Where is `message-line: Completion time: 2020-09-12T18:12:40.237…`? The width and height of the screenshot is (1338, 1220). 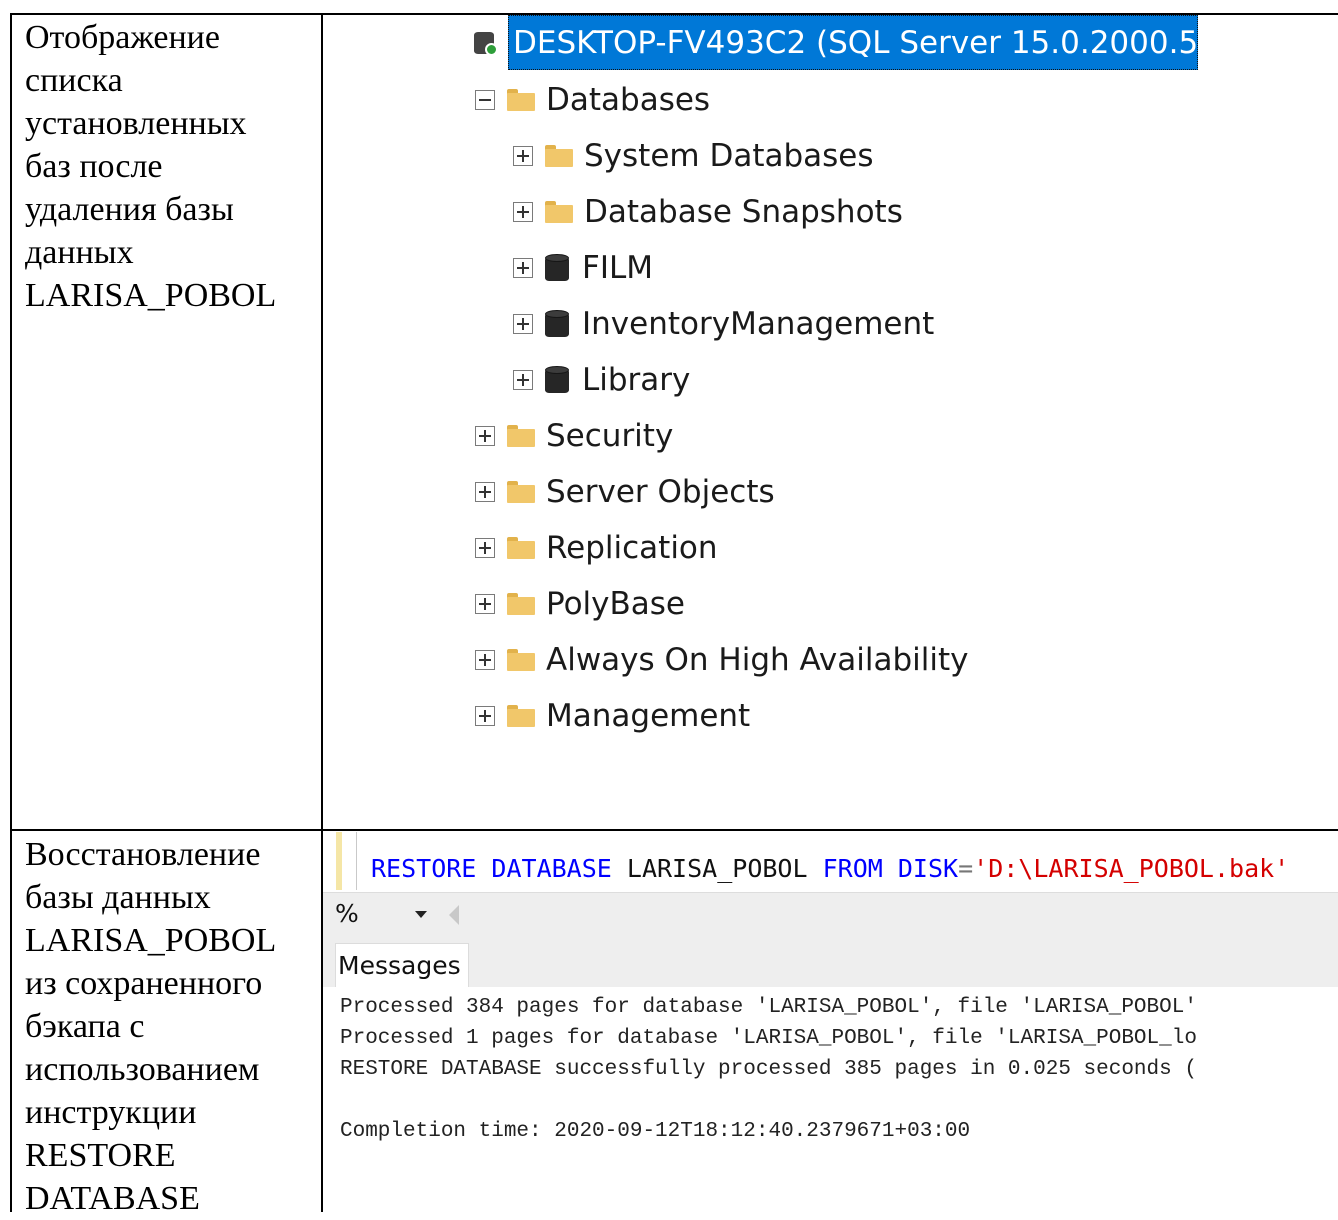 message-line: Completion time: 2020-09-12T18:12:40.237… is located at coordinates (655, 1131).